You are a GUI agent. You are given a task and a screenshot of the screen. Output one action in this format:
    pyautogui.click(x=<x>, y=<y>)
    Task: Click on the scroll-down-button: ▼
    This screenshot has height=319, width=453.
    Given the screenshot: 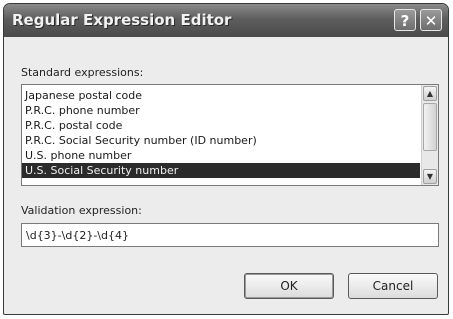 What is the action you would take?
    pyautogui.click(x=430, y=176)
    